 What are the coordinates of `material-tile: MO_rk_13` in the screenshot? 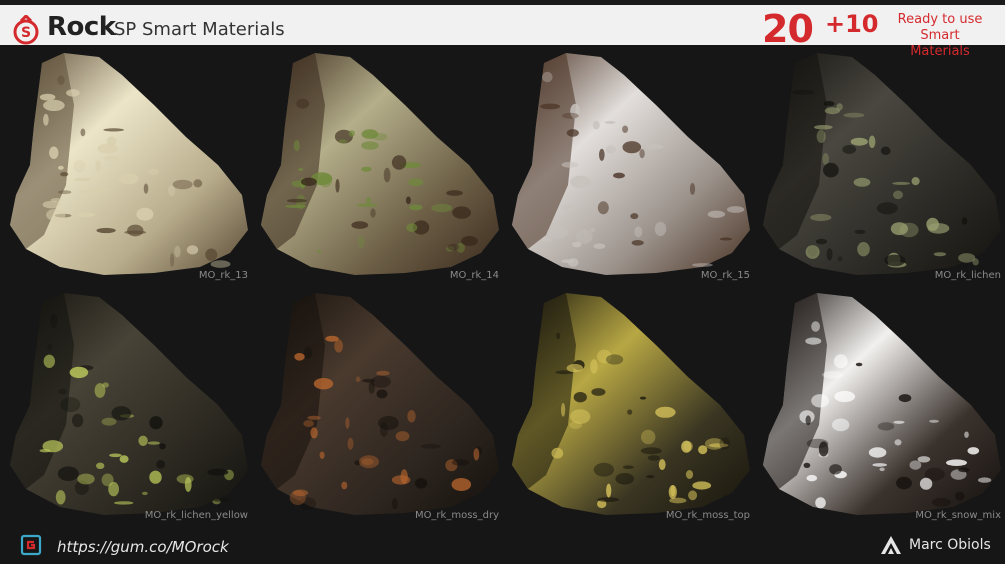 It's located at (128, 165).